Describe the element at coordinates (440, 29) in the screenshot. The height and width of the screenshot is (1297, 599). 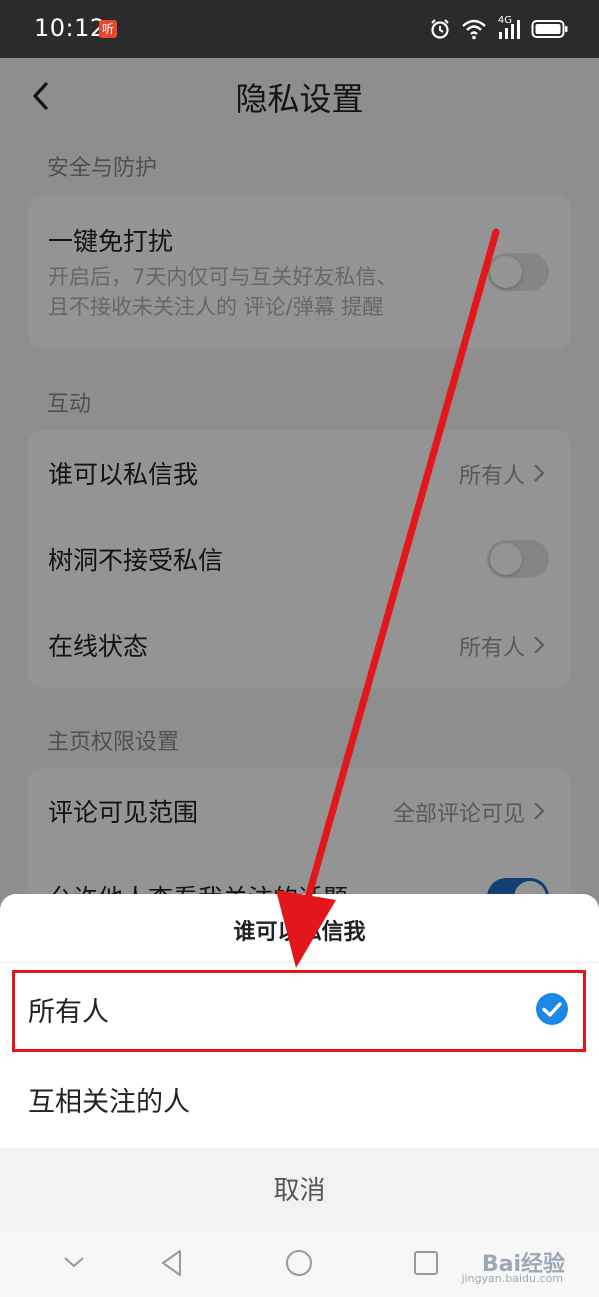
I see `alarm-icon` at that location.